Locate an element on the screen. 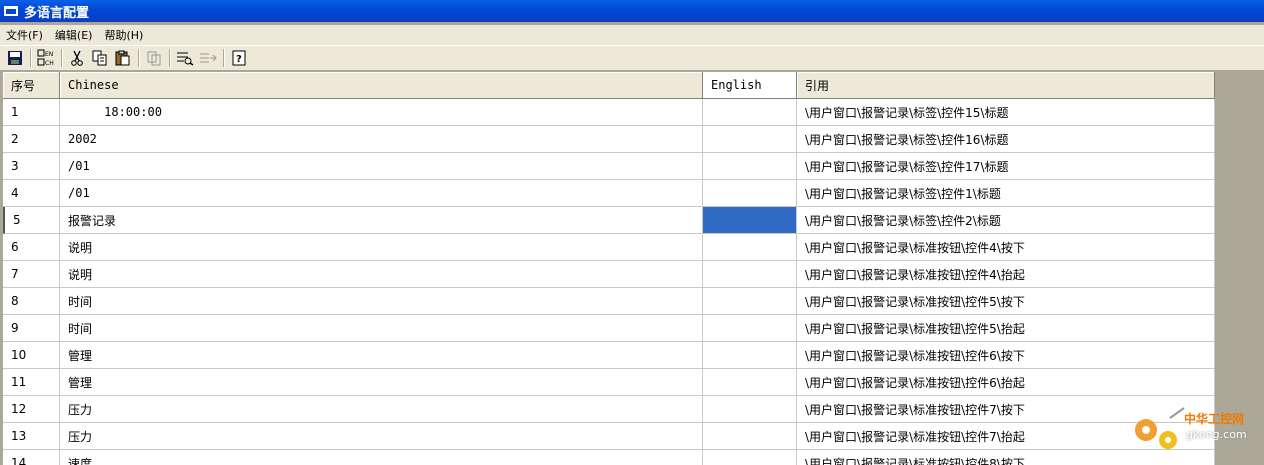 The height and width of the screenshot is (465, 1264). table-row: 3 /01 \用户窗口\报警记录\标签\控件17\标题 is located at coordinates (609, 166).